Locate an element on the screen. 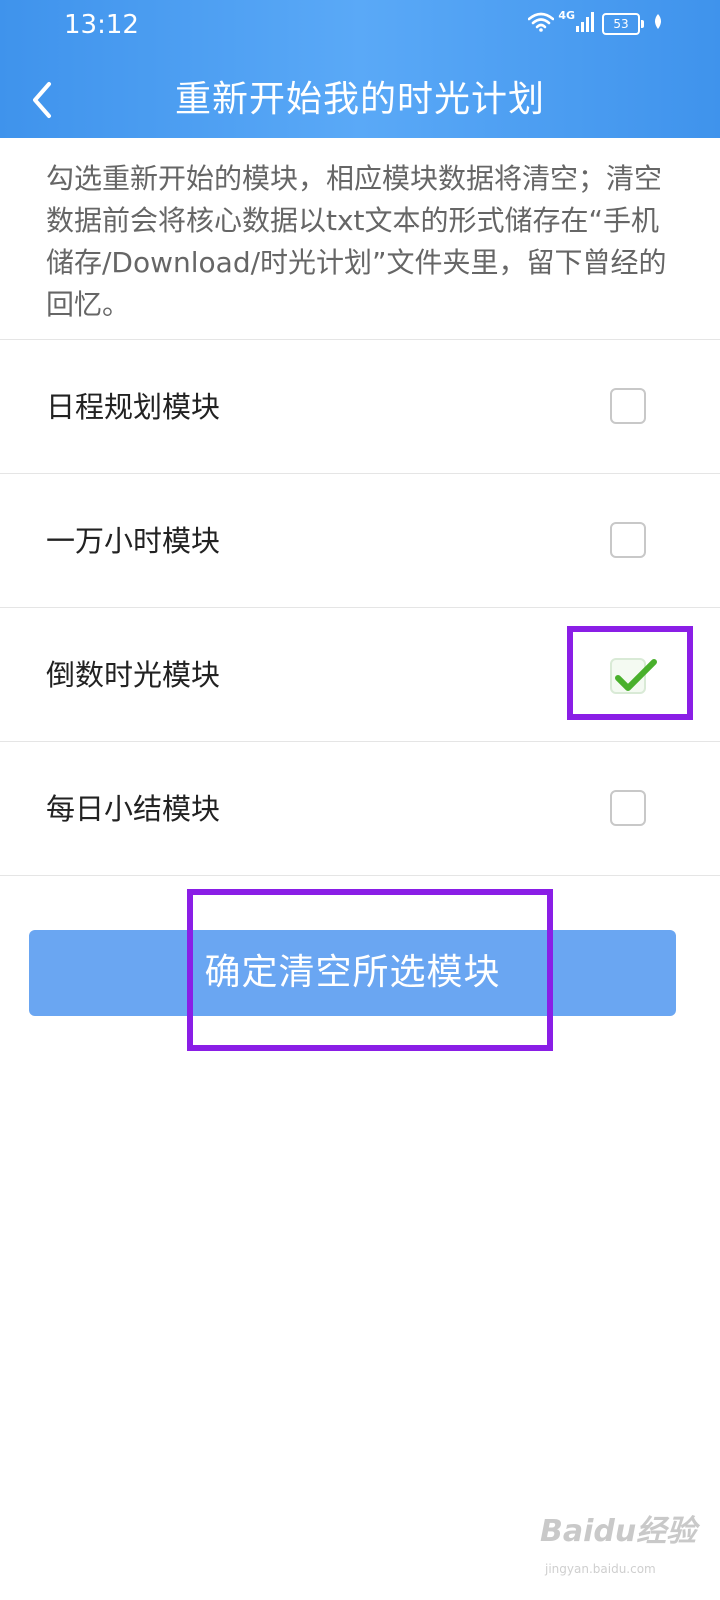 The height and width of the screenshot is (1600, 720). app-header: 13:12 4G 53 重新开始我的时光计划 is located at coordinates (360, 69).